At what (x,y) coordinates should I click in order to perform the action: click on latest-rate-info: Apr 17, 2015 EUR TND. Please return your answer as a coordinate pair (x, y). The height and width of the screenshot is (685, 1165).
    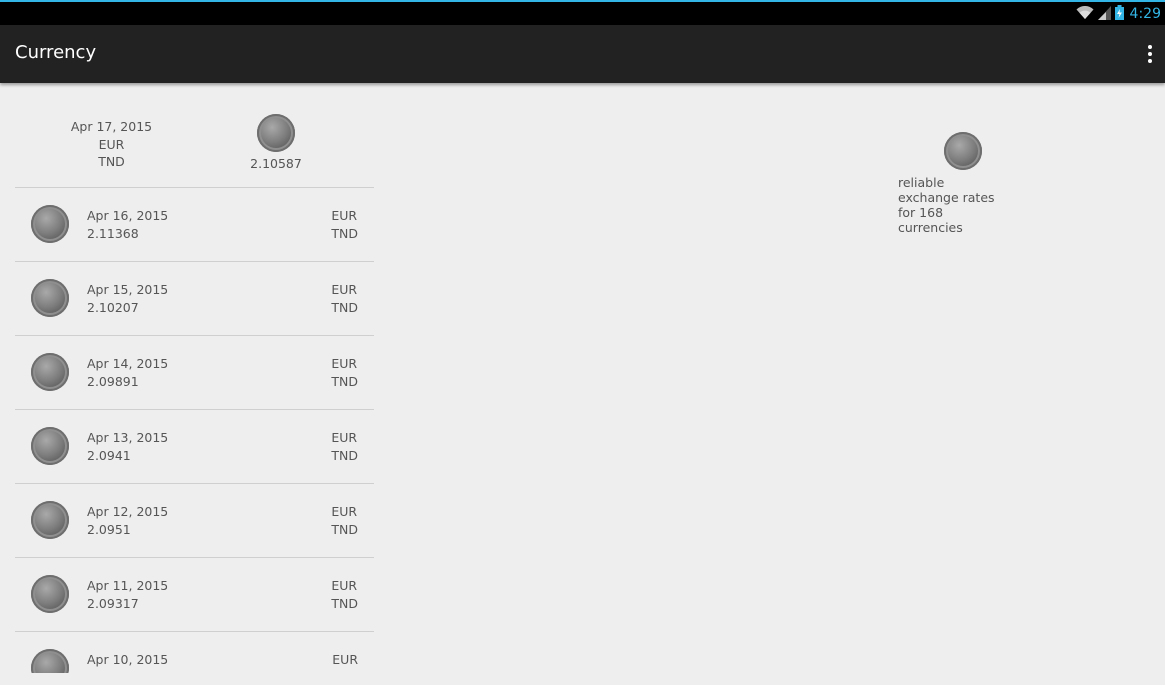
    Looking at the image, I should click on (111, 144).